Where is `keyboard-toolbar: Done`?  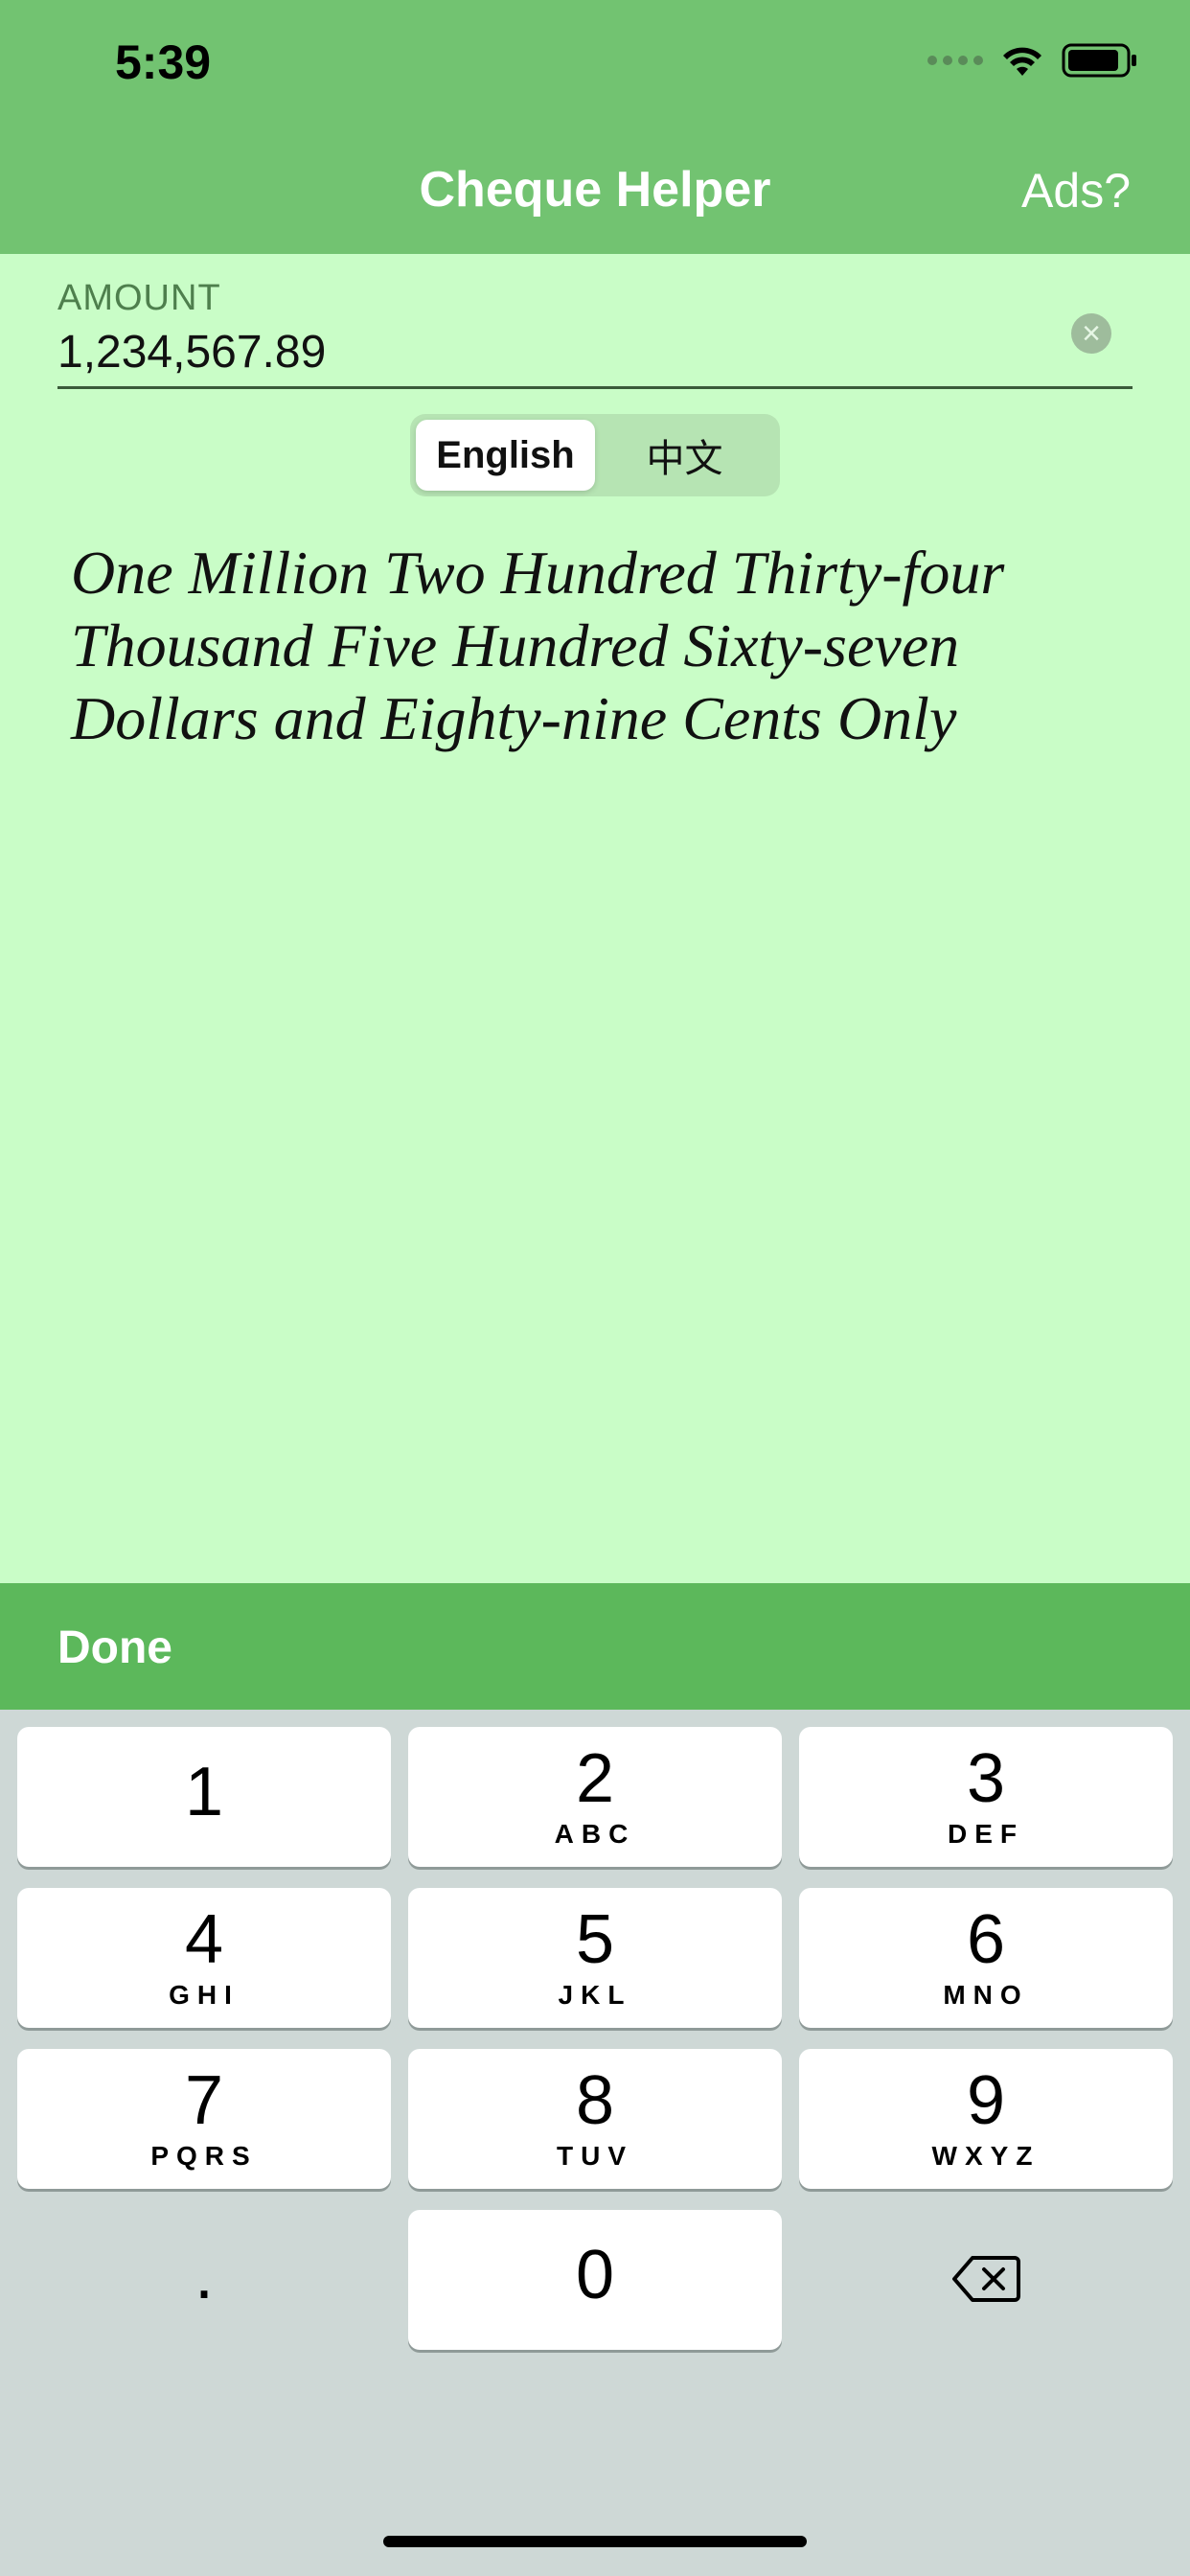
keyboard-toolbar: Done is located at coordinates (595, 1646).